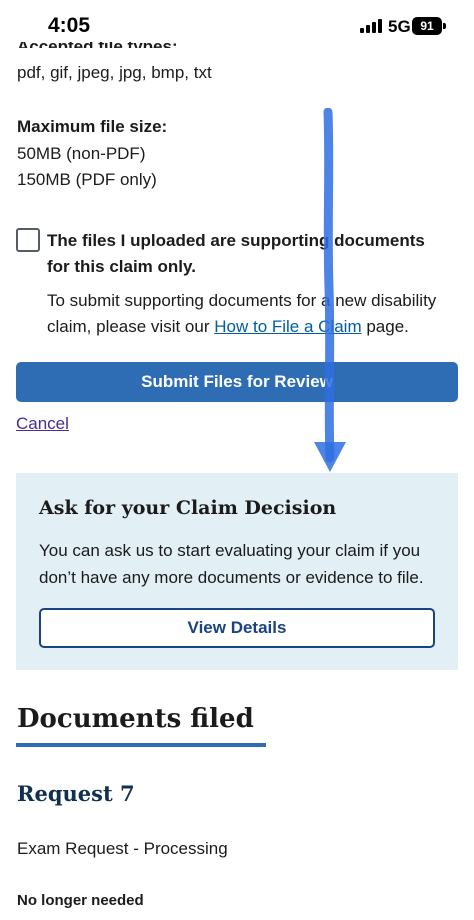  Describe the element at coordinates (287, 326) in the screenshot. I see `how-to-file-claim-link: How to File a Claim` at that location.